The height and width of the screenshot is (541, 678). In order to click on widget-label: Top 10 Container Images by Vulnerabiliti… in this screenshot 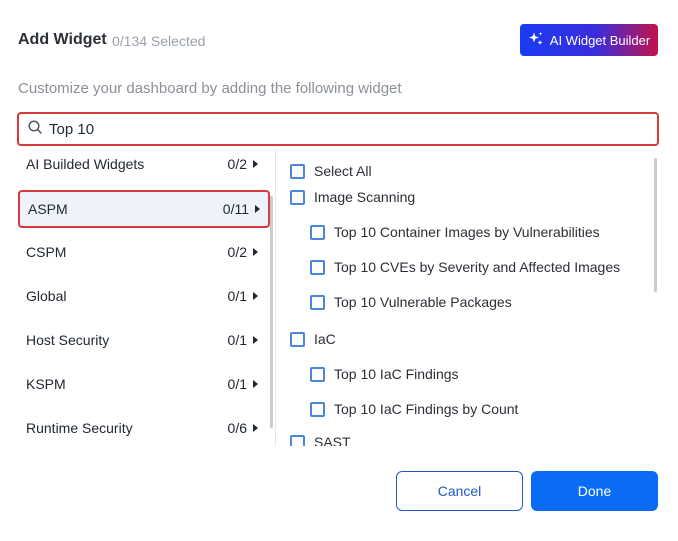, I will do `click(467, 232)`.